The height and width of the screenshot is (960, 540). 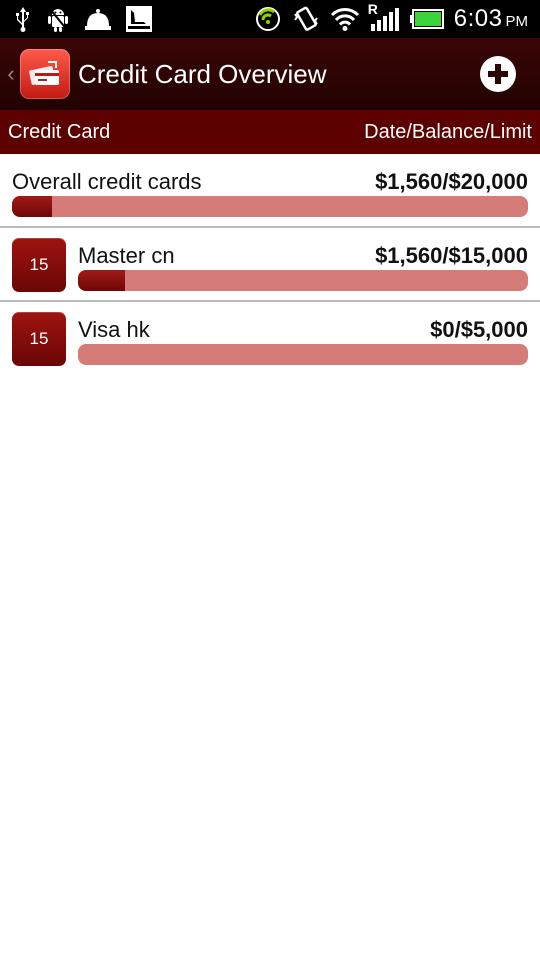 What do you see at coordinates (59, 131) in the screenshot?
I see `column-header-credit-card: Credit Card` at bounding box center [59, 131].